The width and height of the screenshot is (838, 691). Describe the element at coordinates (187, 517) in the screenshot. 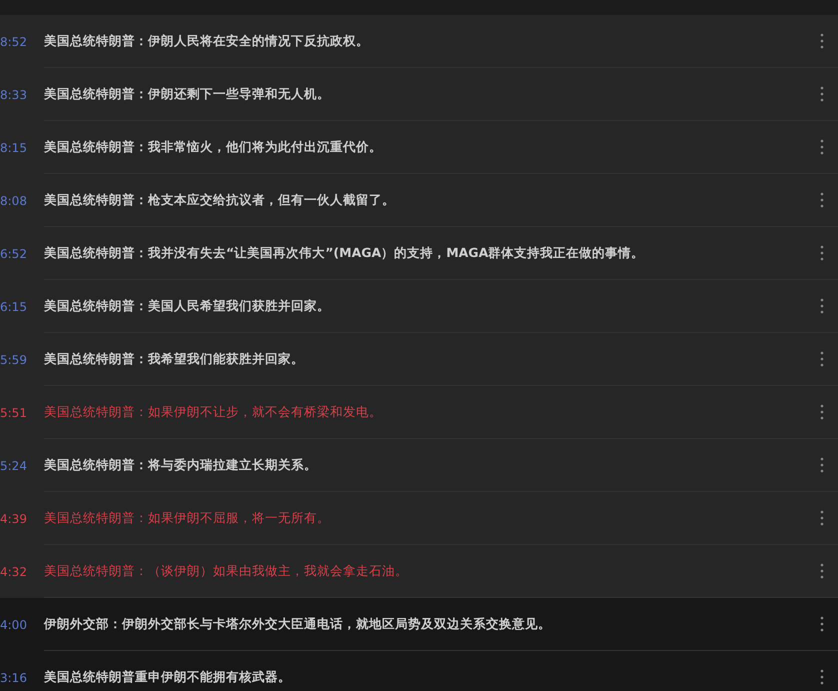

I see `news-text: 美国总统特朗普：如果伊朗不屈服，将一无所有。` at that location.